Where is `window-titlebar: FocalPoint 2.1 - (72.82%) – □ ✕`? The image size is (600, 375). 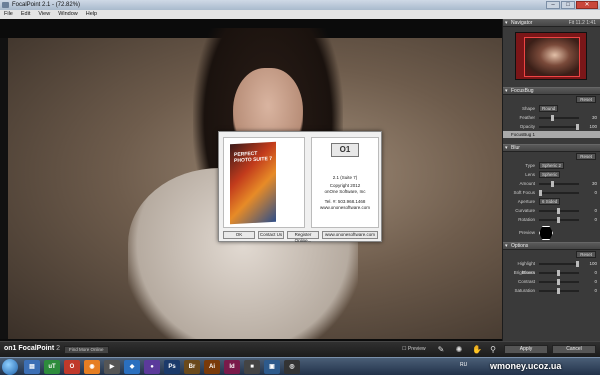 window-titlebar: FocalPoint 2.1 - (72.82%) – □ ✕ is located at coordinates (300, 5).